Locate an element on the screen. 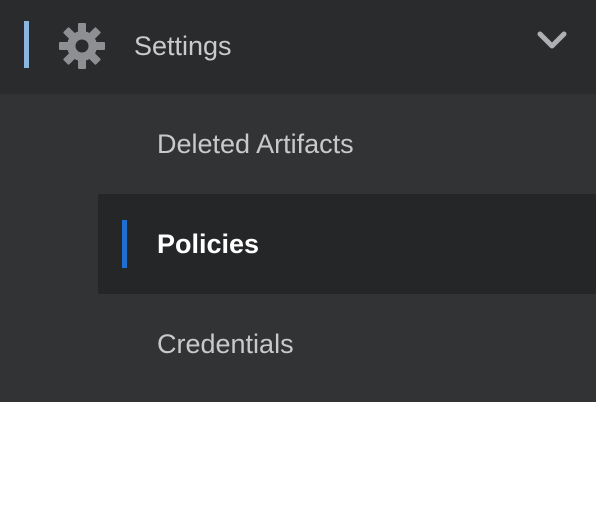 The height and width of the screenshot is (526, 596). nav-item-label: Deleted Artifacts is located at coordinates (255, 144).